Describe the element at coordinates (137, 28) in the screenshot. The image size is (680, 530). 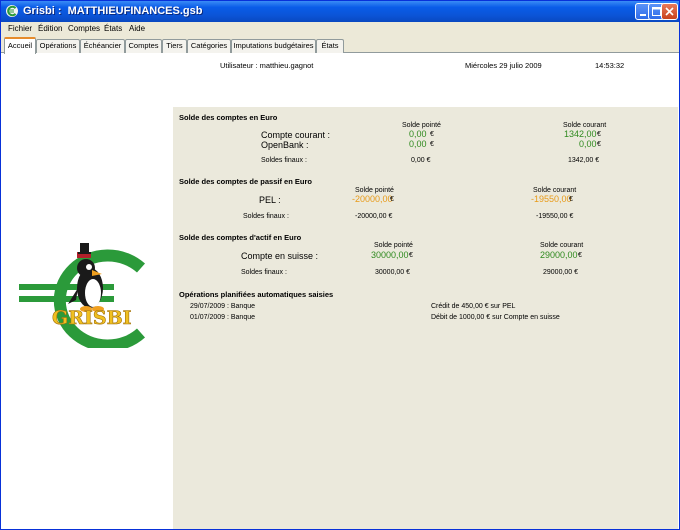
I see `menu-aide: Aide` at that location.